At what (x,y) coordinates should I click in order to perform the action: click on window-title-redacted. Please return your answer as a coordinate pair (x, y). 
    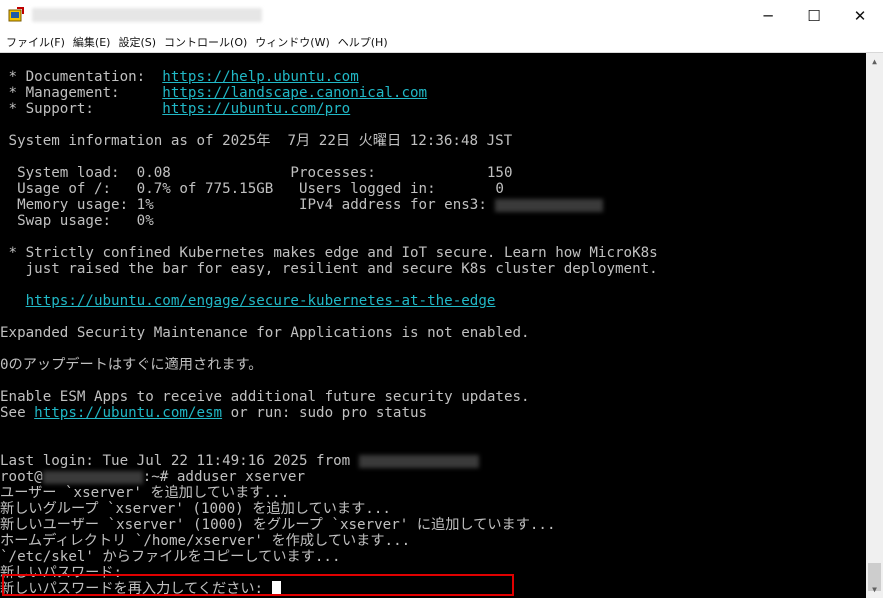
    Looking at the image, I should click on (147, 15).